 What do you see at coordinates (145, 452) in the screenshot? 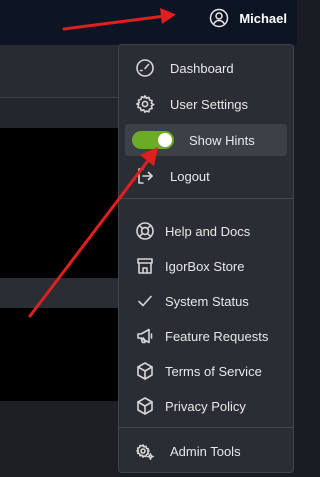
I see `gears-icon` at bounding box center [145, 452].